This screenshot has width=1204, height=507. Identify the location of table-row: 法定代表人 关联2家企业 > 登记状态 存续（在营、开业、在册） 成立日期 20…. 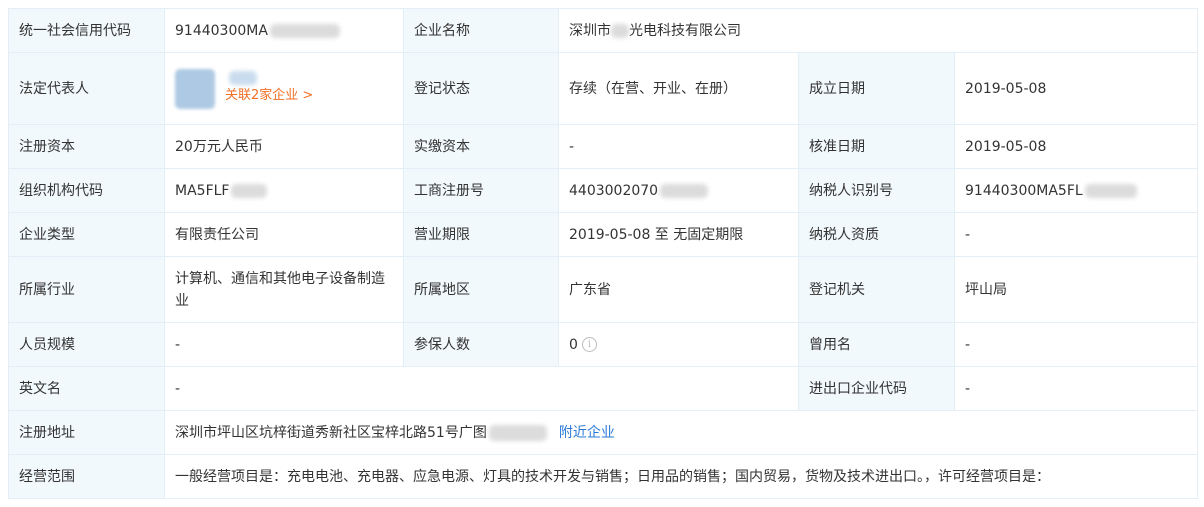
(603, 88).